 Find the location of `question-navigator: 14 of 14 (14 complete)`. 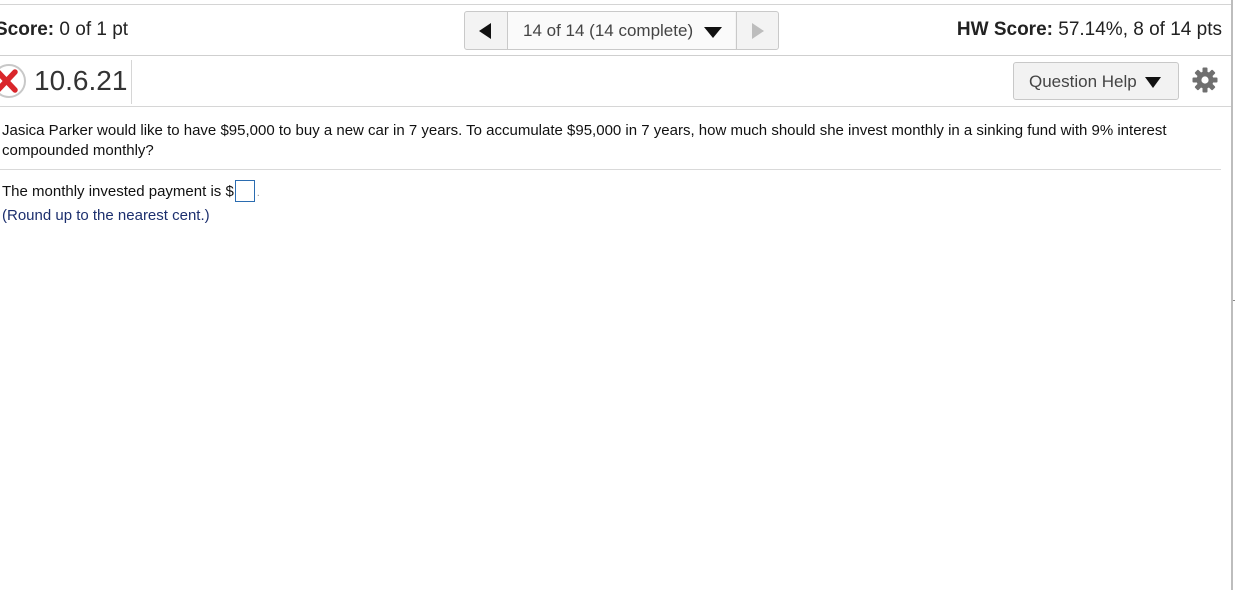

question-navigator: 14 of 14 (14 complete) is located at coordinates (621, 30).